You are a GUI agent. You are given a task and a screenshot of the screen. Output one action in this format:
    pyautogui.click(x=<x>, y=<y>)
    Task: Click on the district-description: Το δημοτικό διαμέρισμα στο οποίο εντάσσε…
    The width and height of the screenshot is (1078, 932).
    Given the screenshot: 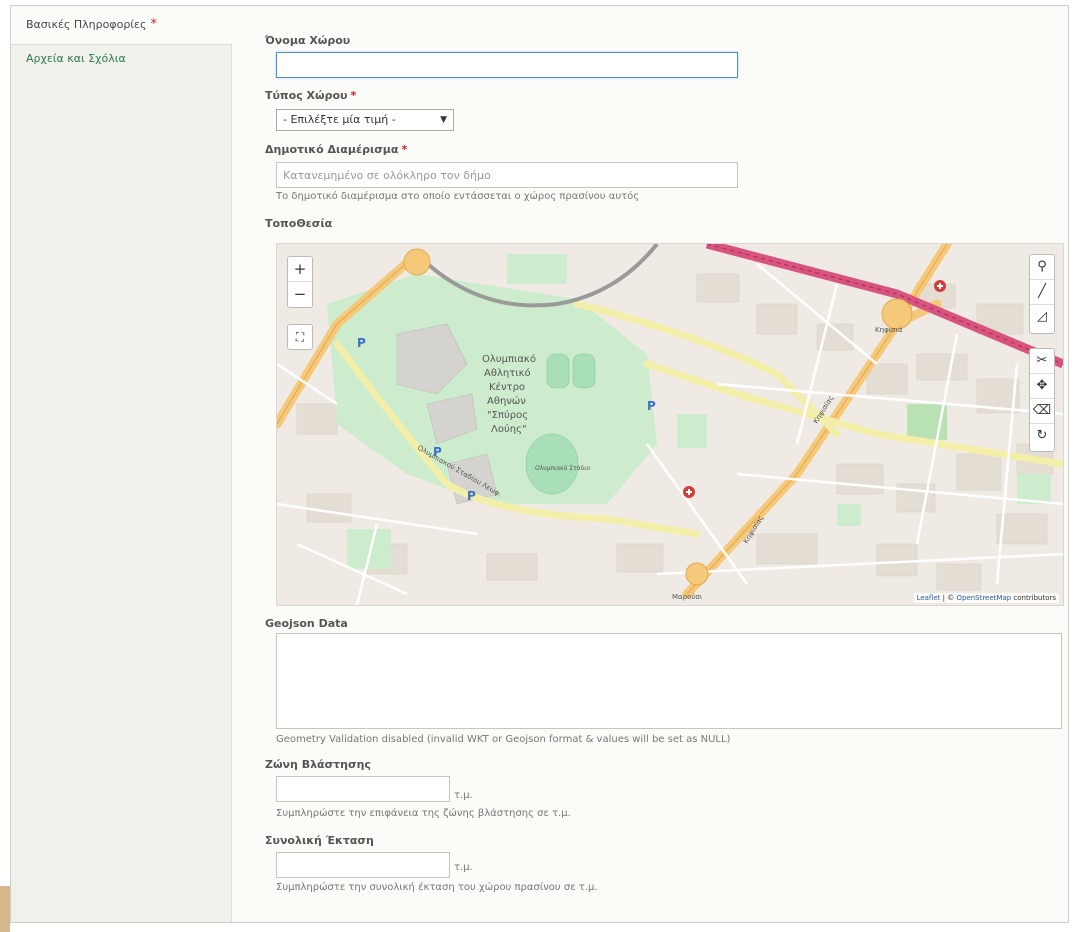 What is the action you would take?
    pyautogui.click(x=458, y=196)
    